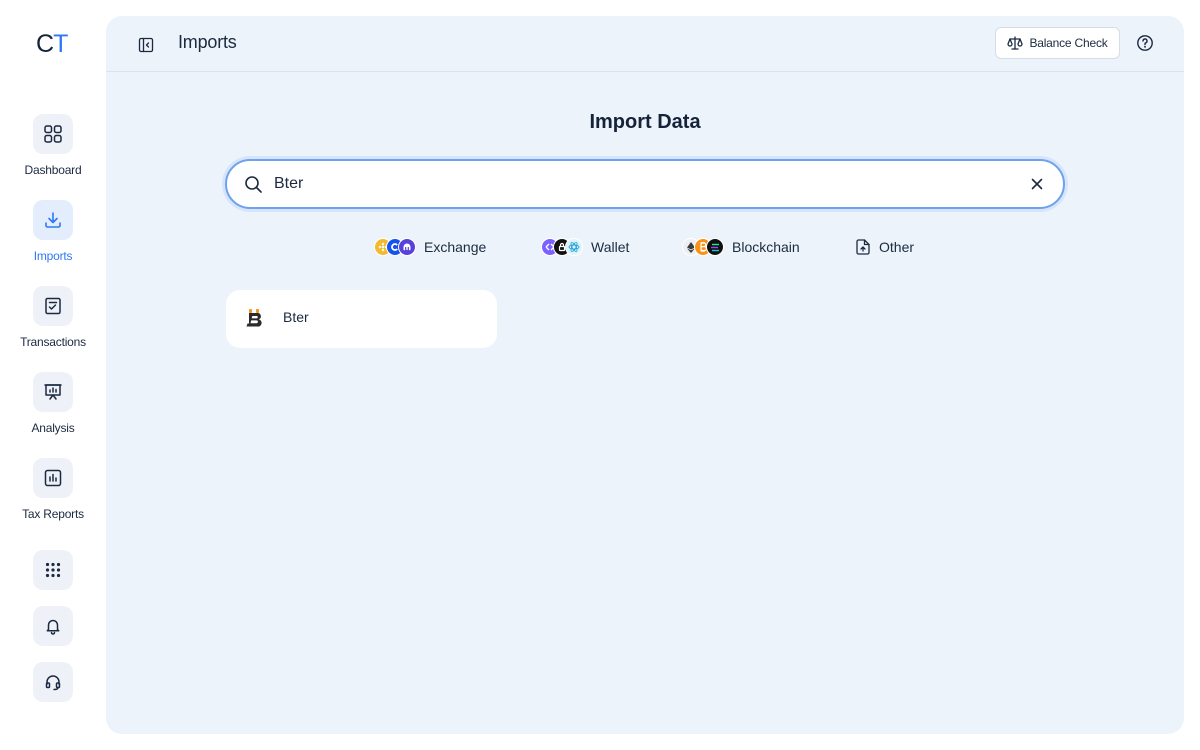  What do you see at coordinates (651, 184) in the screenshot?
I see `search-input` at bounding box center [651, 184].